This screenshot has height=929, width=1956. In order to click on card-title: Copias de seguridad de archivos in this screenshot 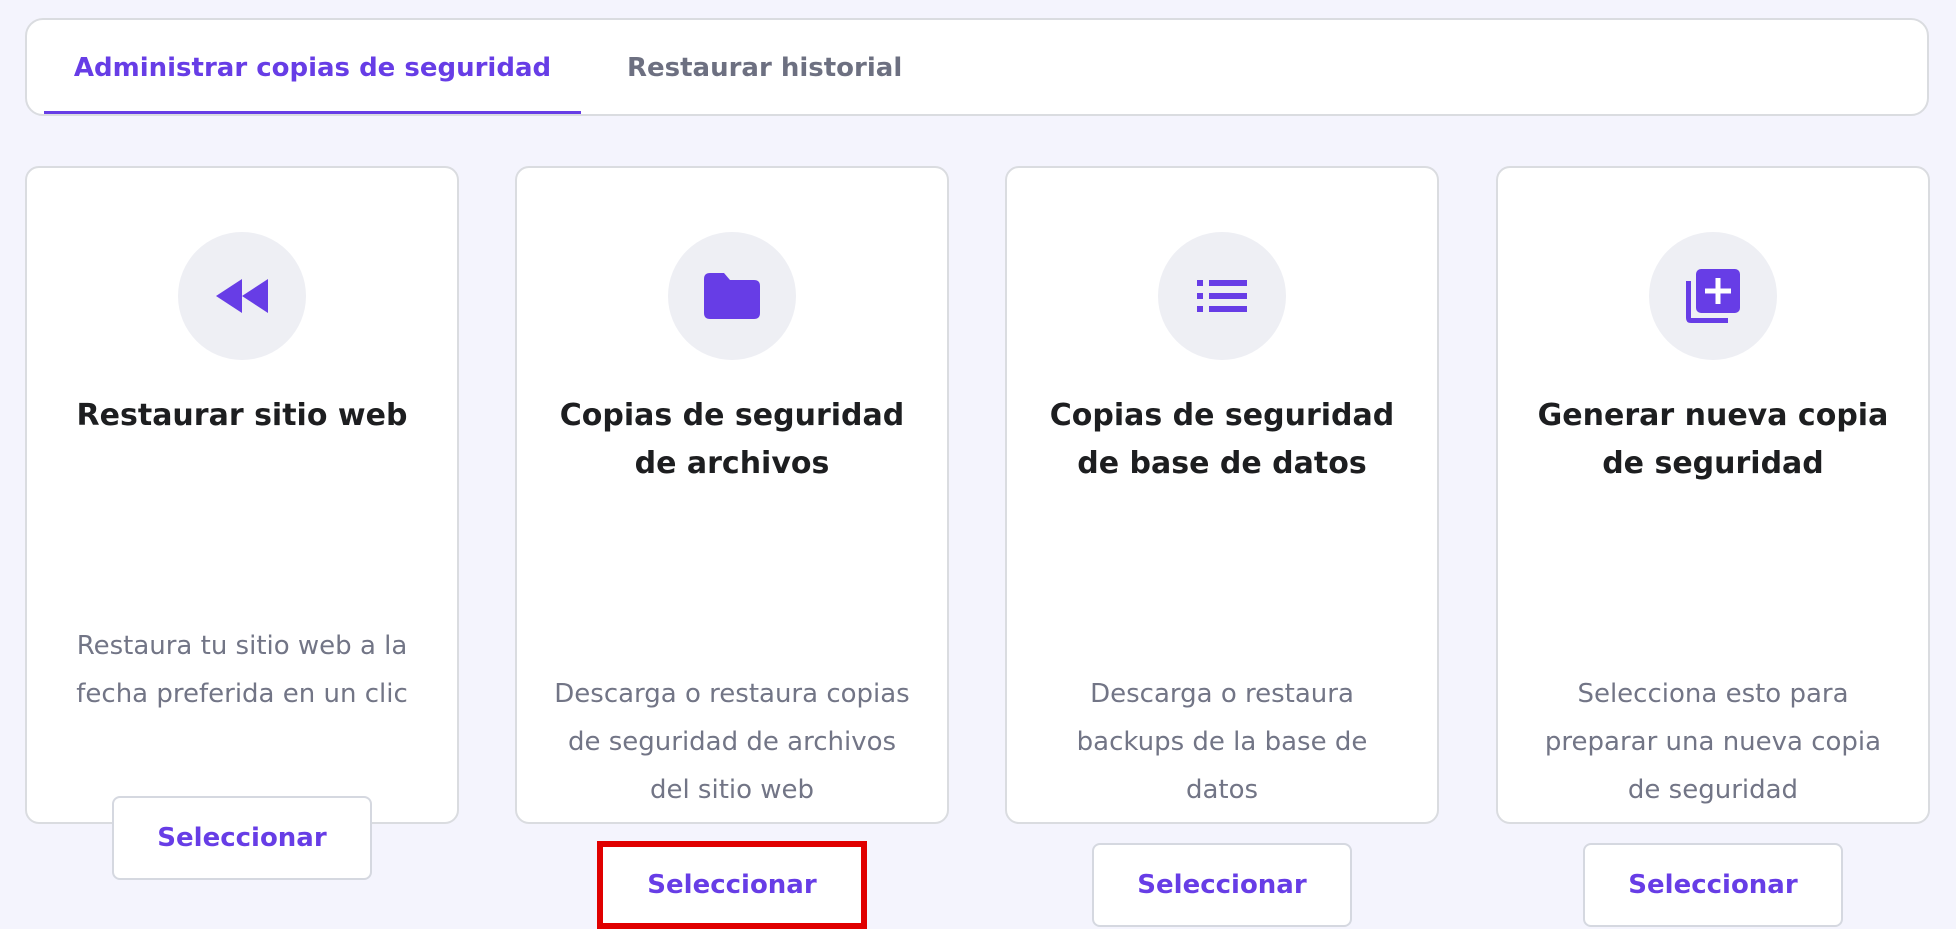, I will do `click(732, 439)`.